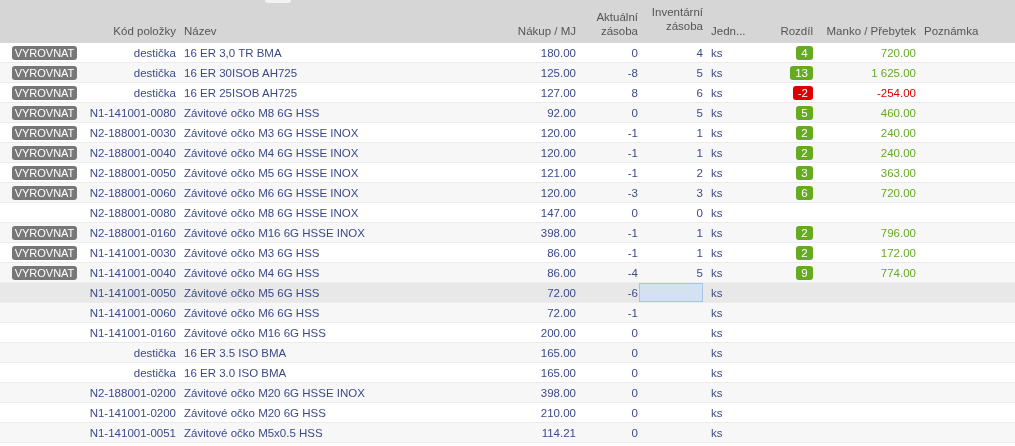 This screenshot has height=446, width=1015. What do you see at coordinates (672, 19) in the screenshot?
I see `column-header: Inventární zásoba` at bounding box center [672, 19].